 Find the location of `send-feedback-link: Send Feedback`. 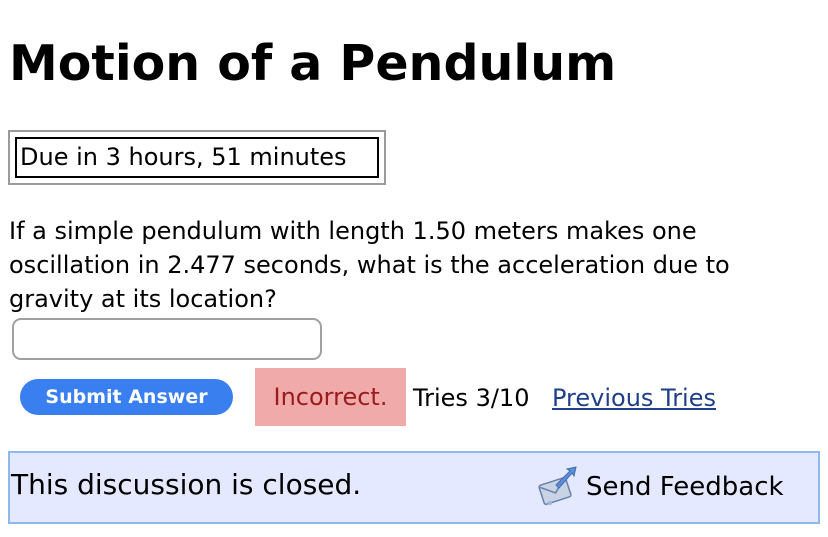

send-feedback-link: Send Feedback is located at coordinates (659, 487).